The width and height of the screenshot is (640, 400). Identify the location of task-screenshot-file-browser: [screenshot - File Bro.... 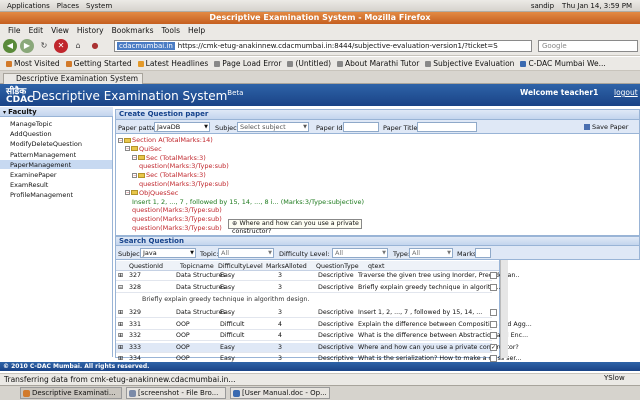
(176, 393).